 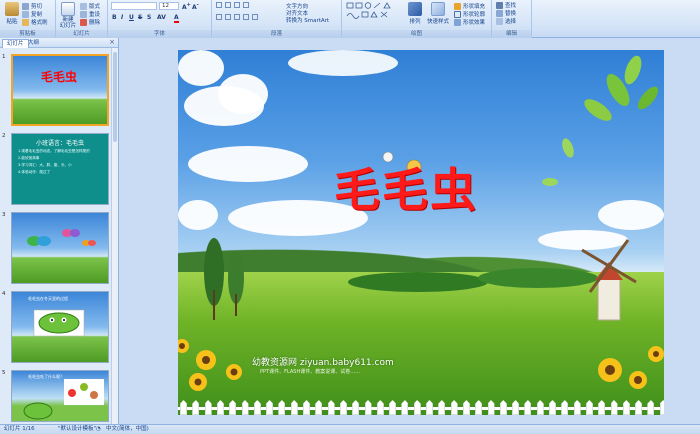 What do you see at coordinates (83, 22) in the screenshot?
I see `delete-icon` at bounding box center [83, 22].